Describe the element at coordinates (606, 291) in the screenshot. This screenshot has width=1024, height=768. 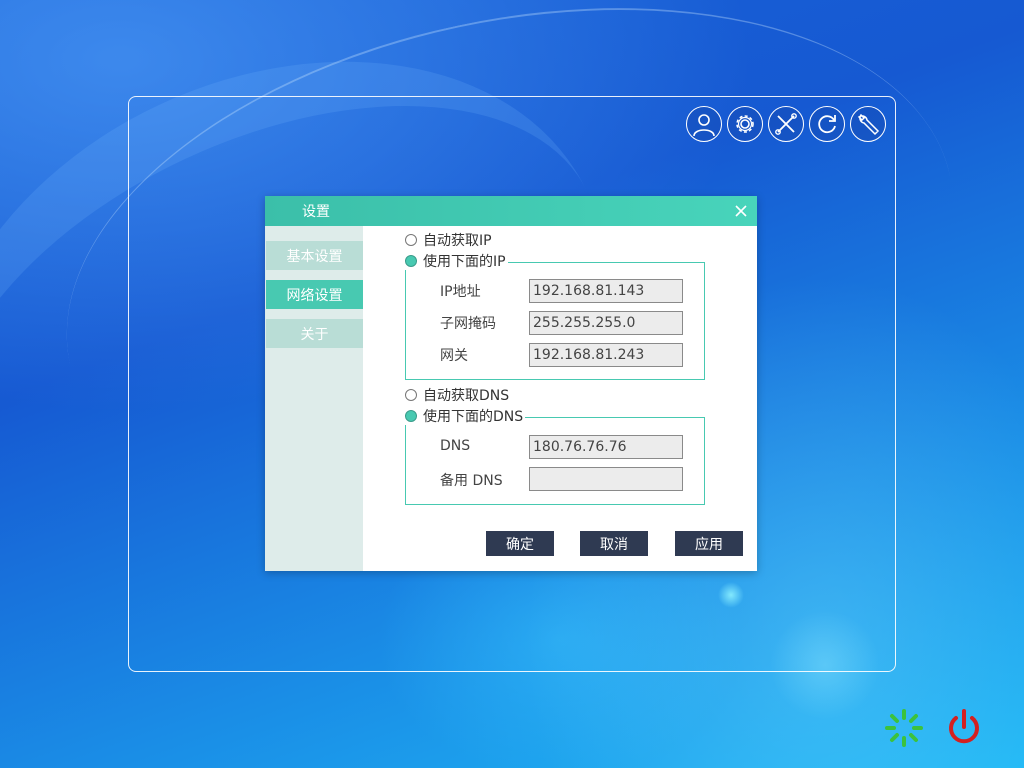
I see `ip-address-input` at that location.